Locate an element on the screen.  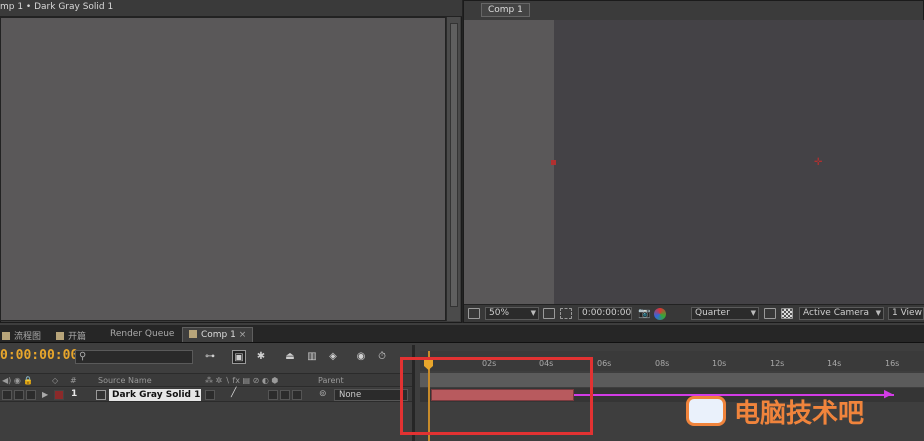
camera-icon: 📷 is located at coordinates (644, 313).